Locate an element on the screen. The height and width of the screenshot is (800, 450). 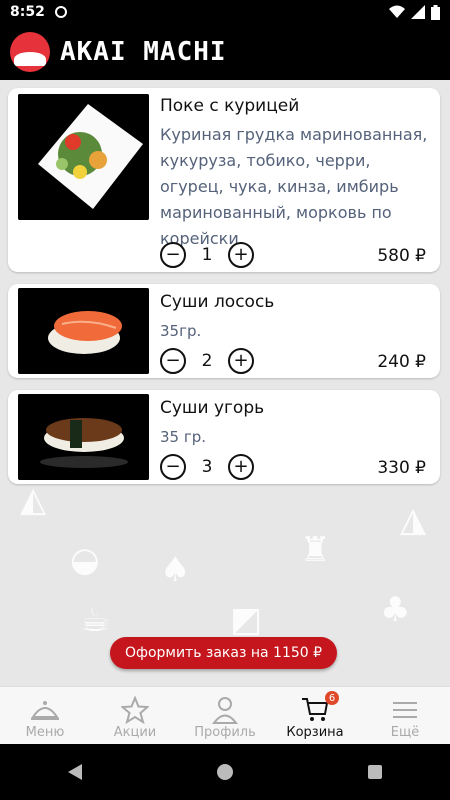
tab-more: Ещё is located at coordinates (405, 716).